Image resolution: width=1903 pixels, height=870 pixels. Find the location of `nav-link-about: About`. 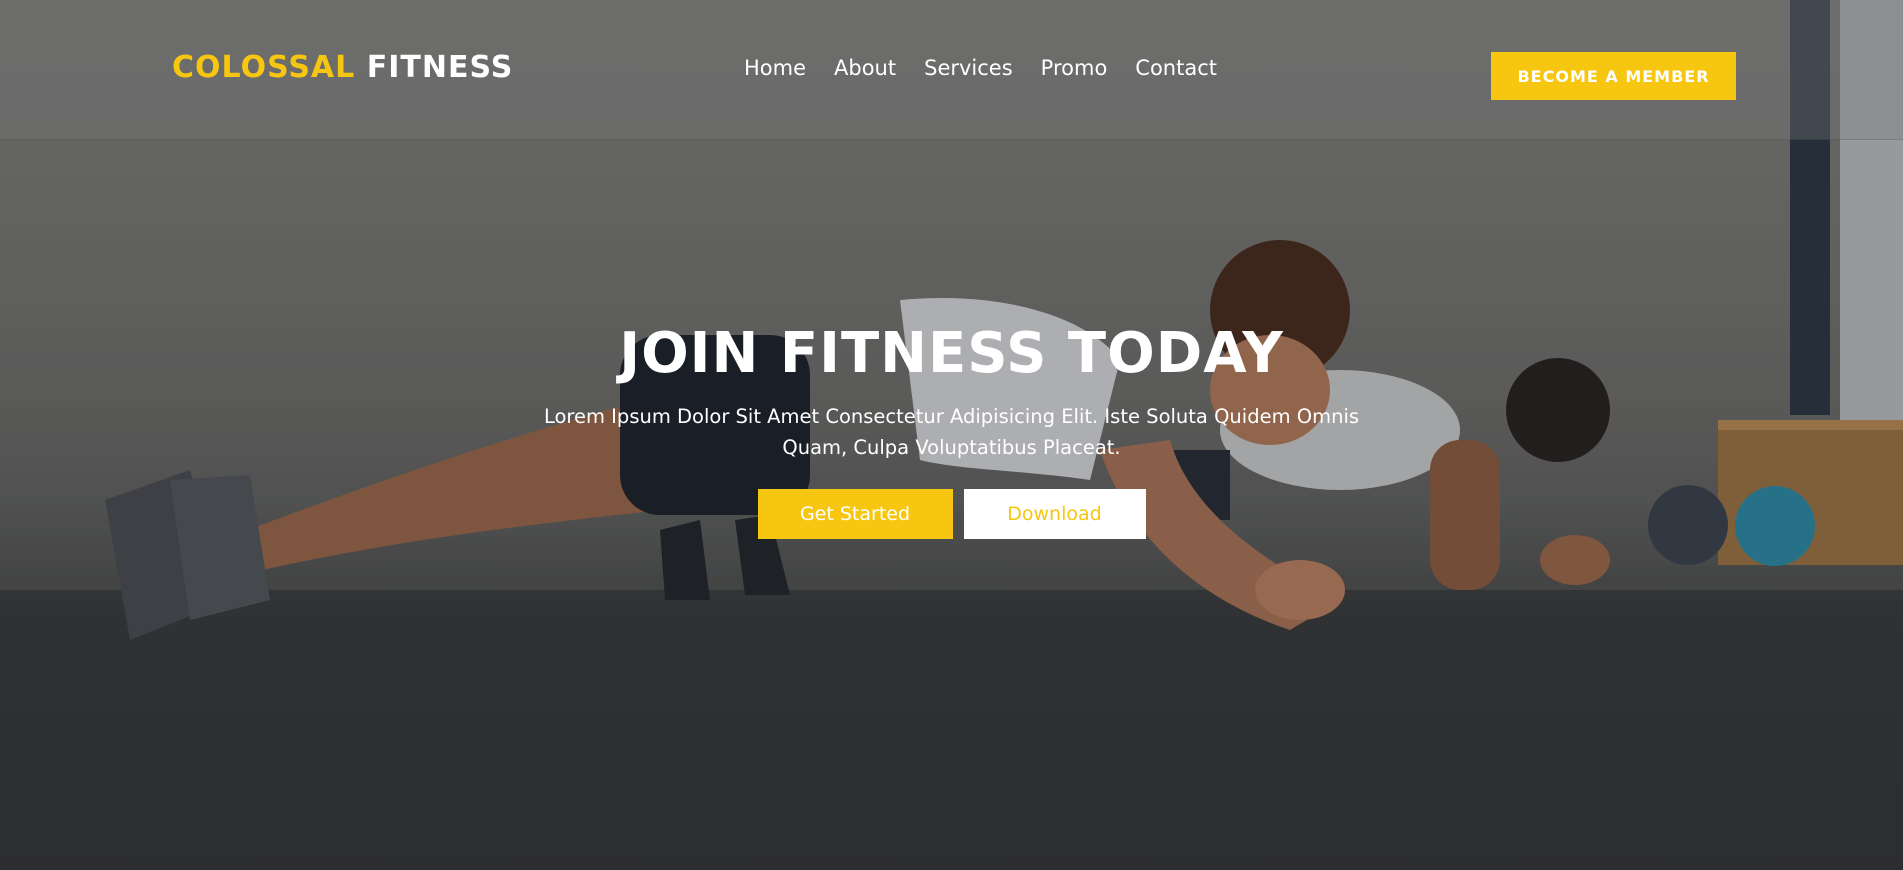

nav-link-about: About is located at coordinates (865, 68).